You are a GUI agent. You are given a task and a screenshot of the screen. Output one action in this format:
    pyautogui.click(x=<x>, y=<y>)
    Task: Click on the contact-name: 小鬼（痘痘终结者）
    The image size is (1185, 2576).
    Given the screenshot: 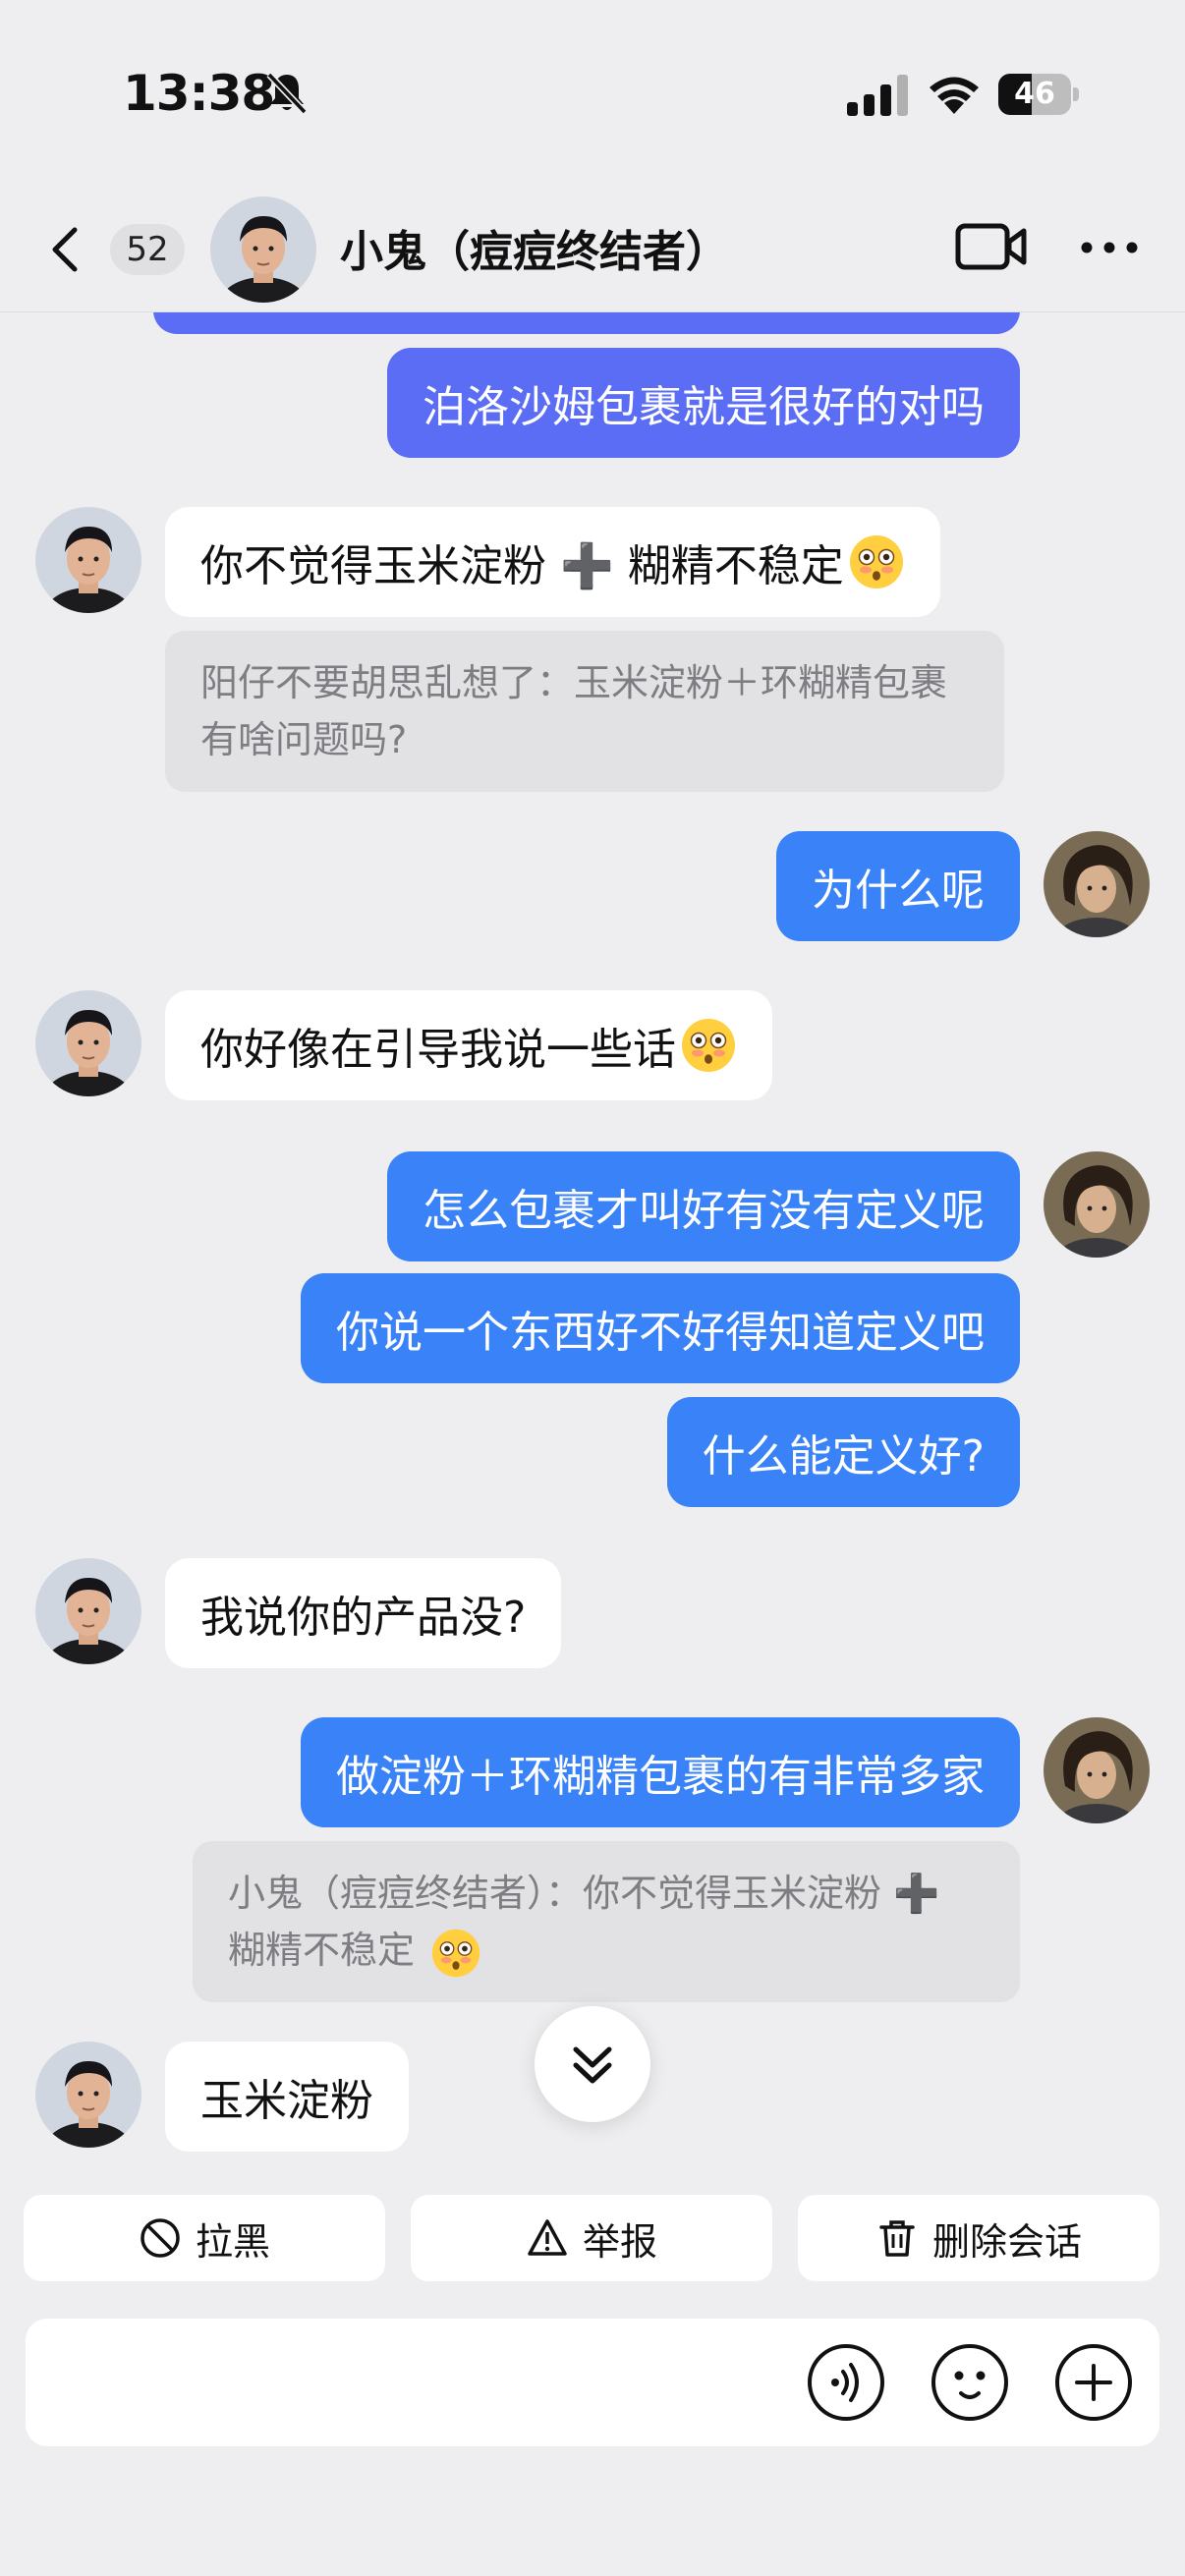 What is the action you would take?
    pyautogui.click(x=534, y=247)
    